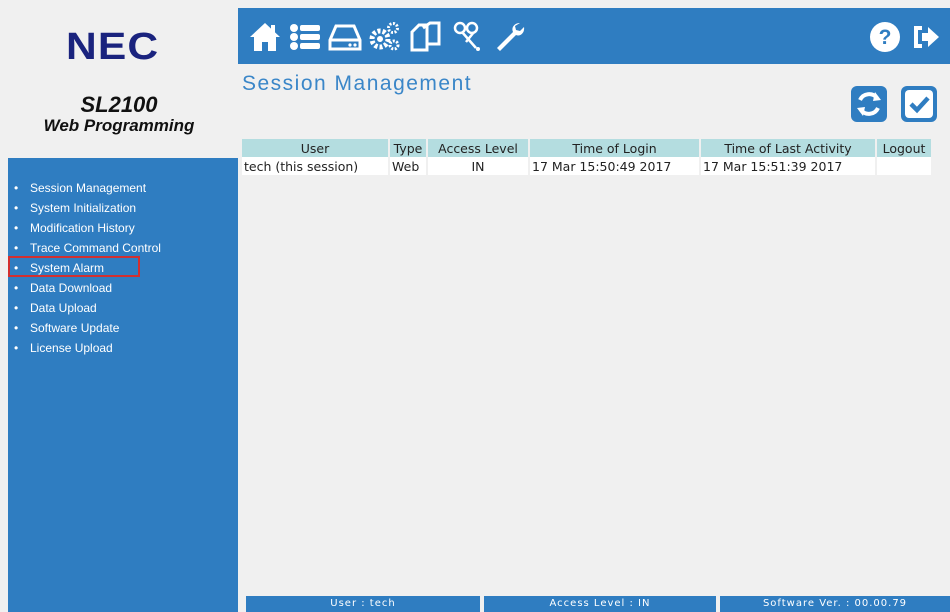 This screenshot has width=950, height=612. I want to click on toolbar: ?, so click(594, 36).